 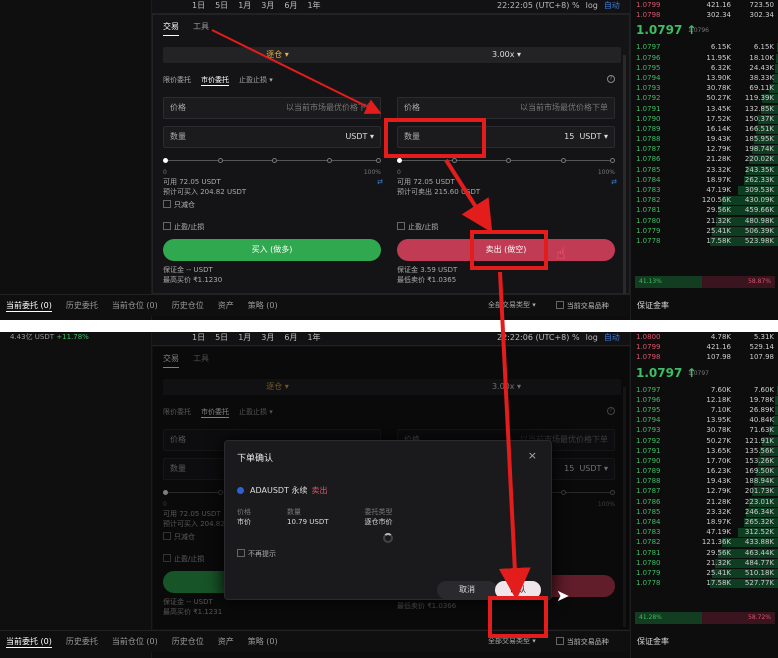 What do you see at coordinates (506, 137) in the screenshot?
I see `qty-field-sell: 数量 15 USDT ▾` at bounding box center [506, 137].